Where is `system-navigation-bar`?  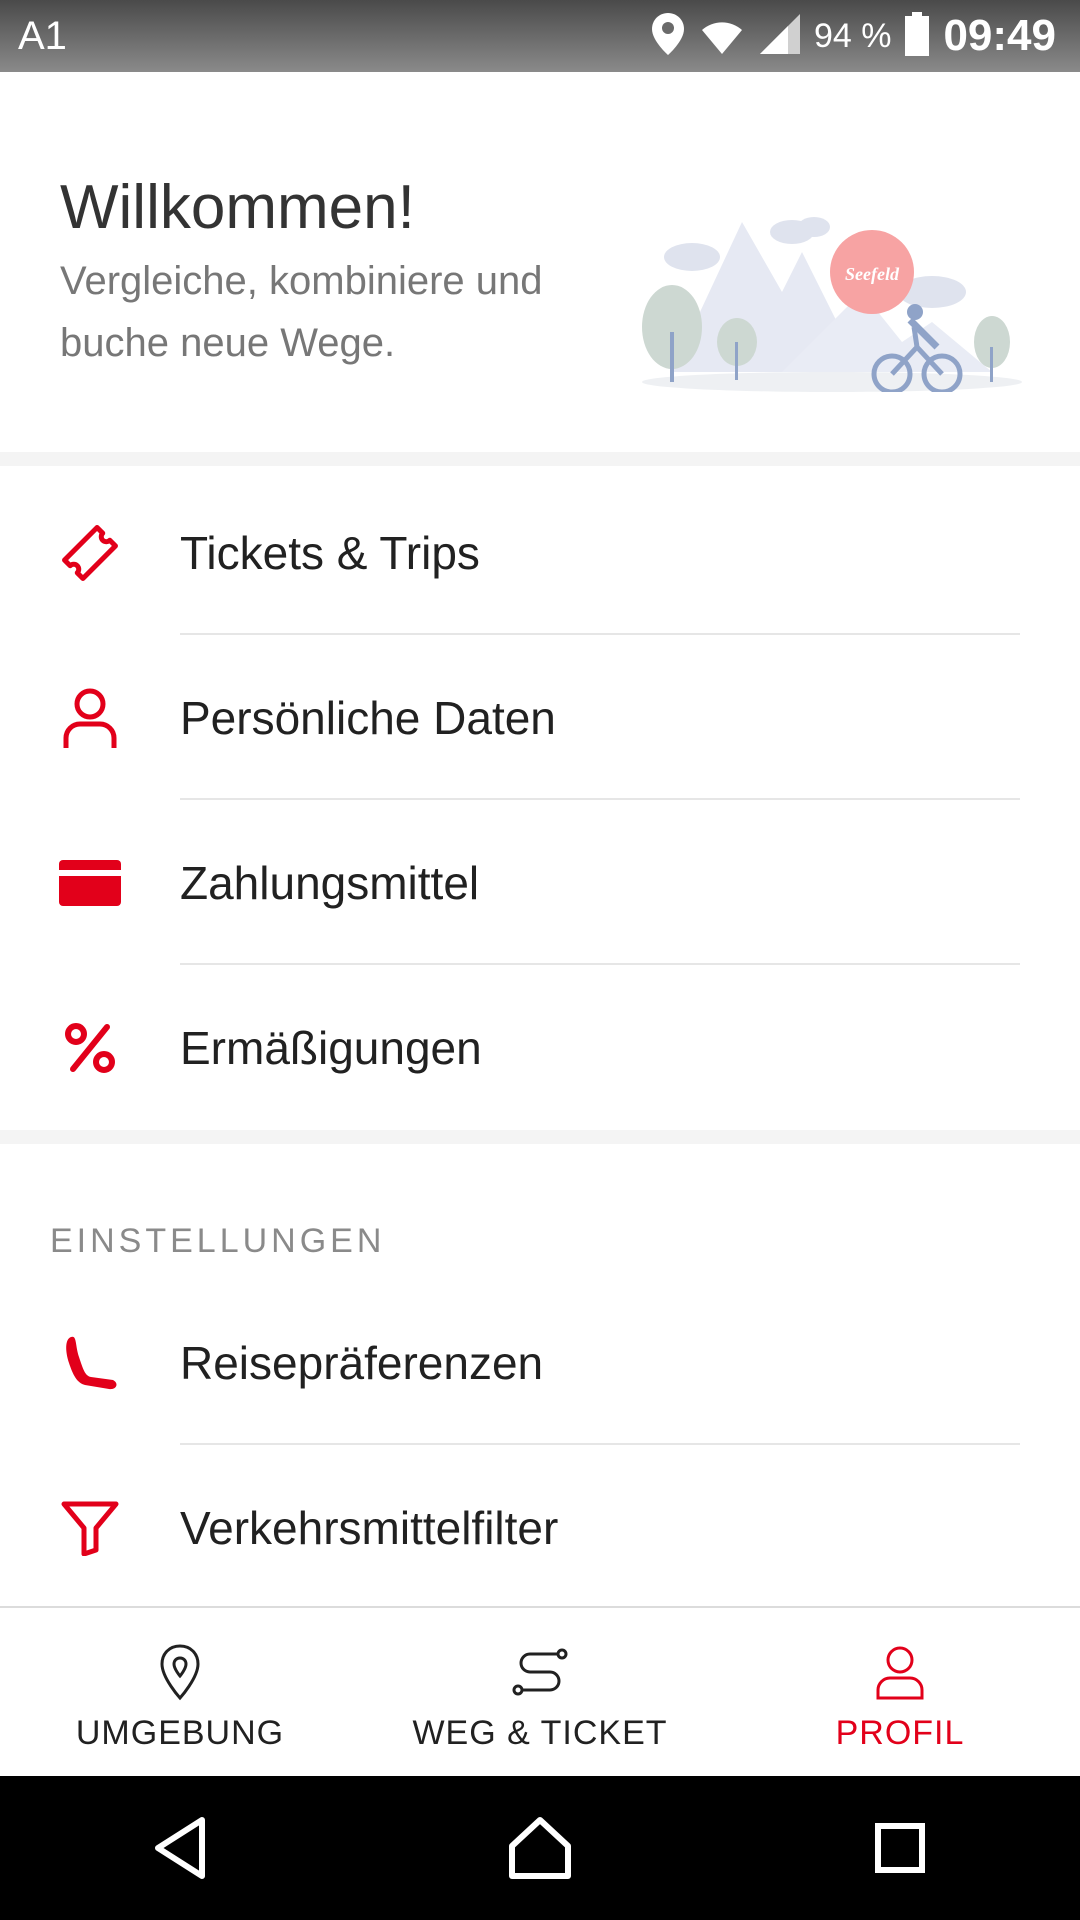
system-navigation-bar is located at coordinates (540, 1848).